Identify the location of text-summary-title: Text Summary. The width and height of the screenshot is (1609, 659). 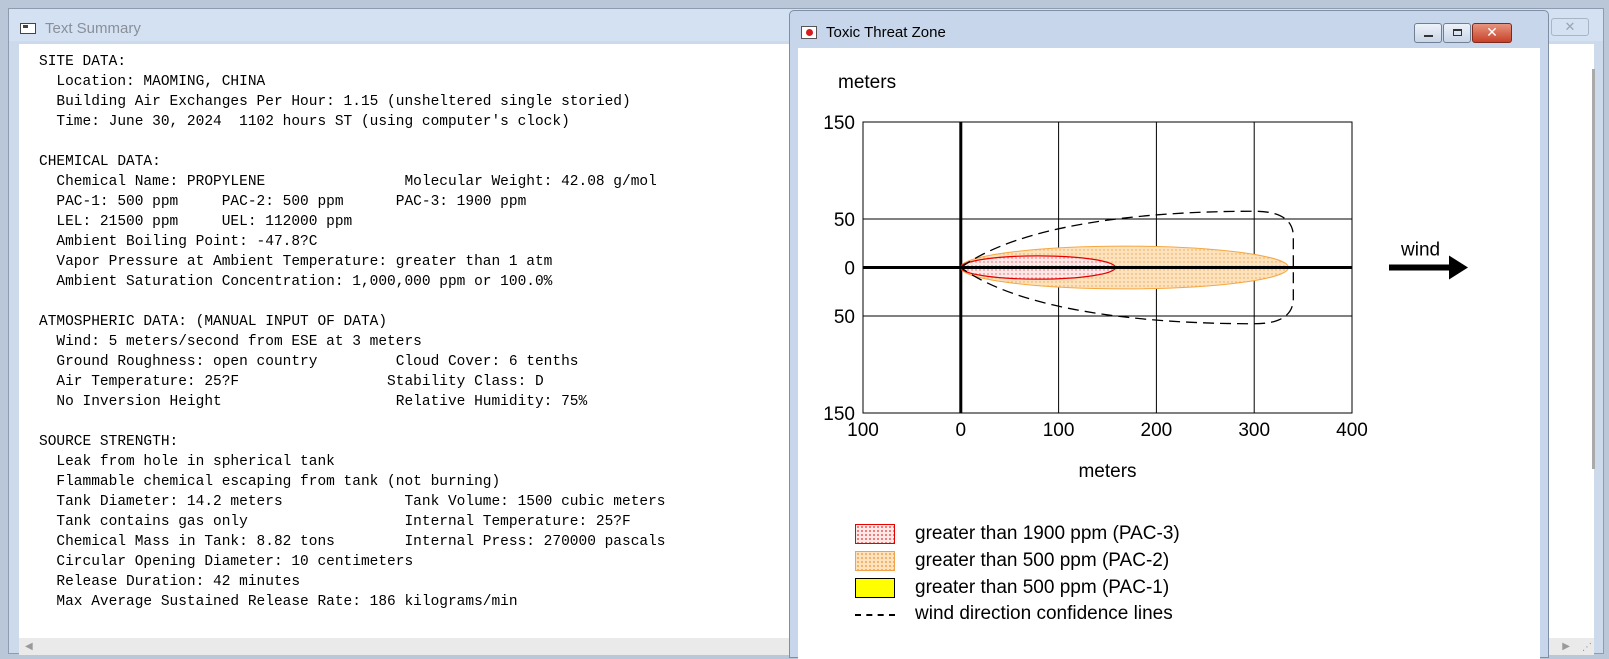
(93, 28).